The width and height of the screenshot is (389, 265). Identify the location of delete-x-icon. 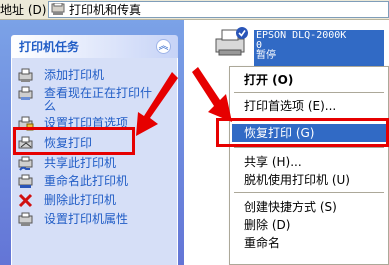
(25, 200).